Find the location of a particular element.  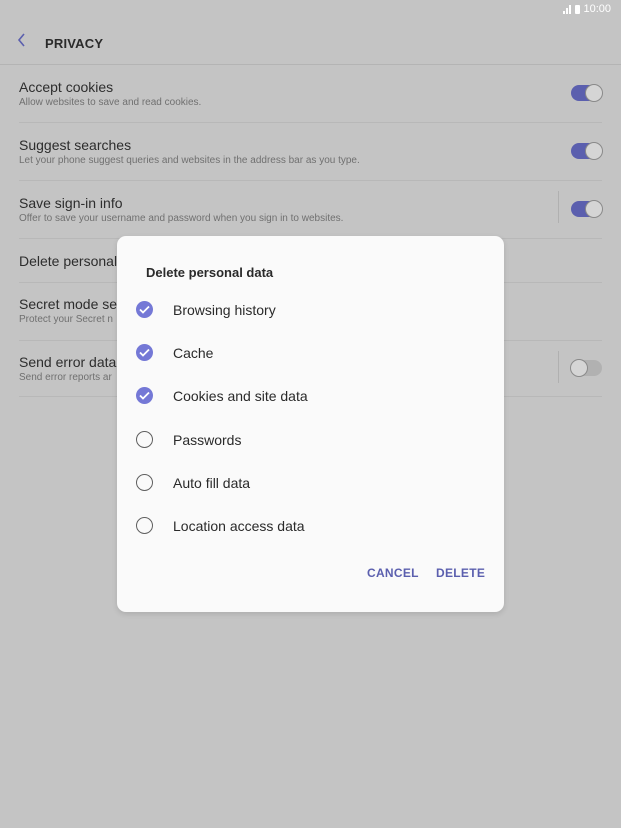

dialog-title: Delete personal data is located at coordinates (210, 272).